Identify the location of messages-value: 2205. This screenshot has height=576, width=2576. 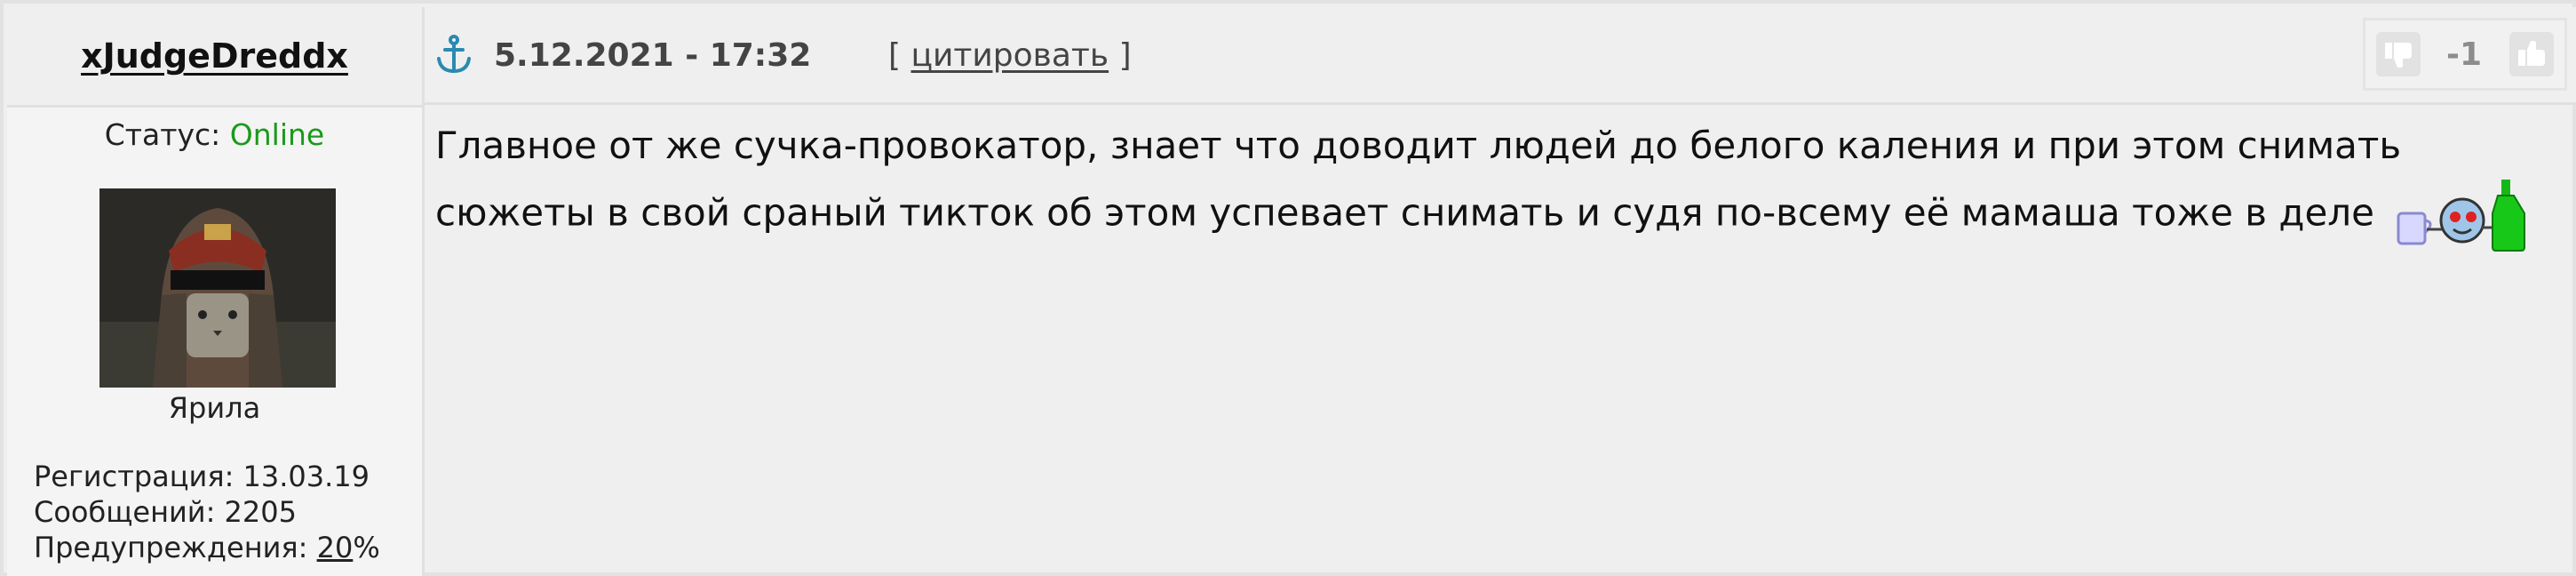
(260, 512).